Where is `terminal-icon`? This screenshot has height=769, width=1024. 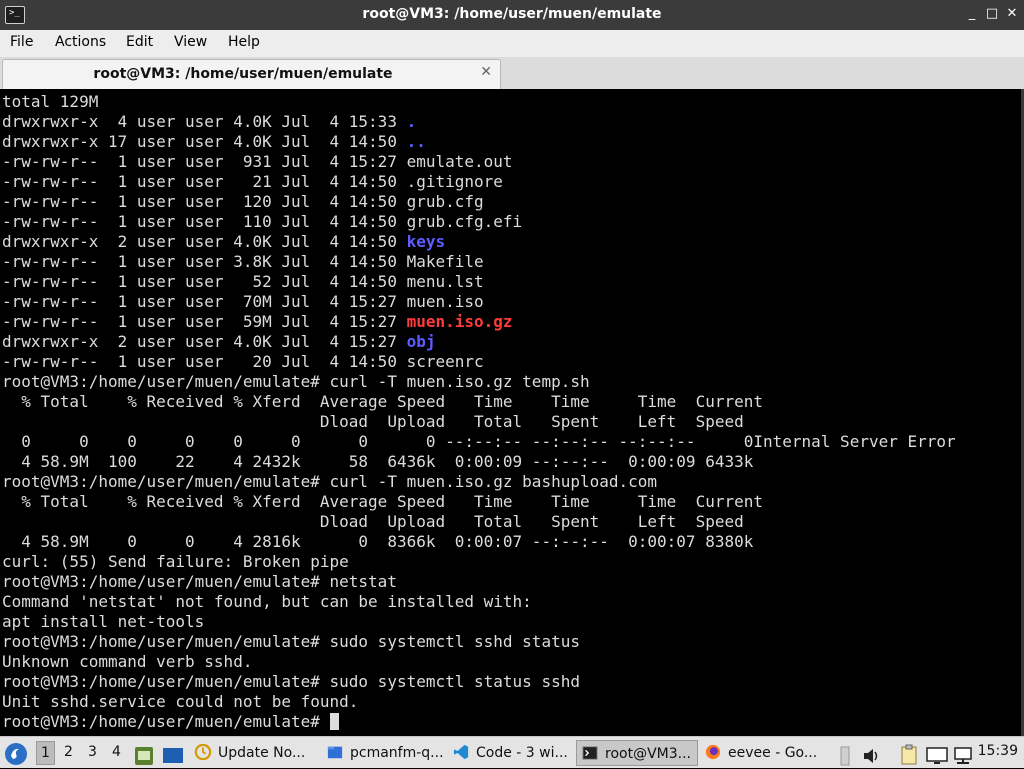 terminal-icon is located at coordinates (590, 753).